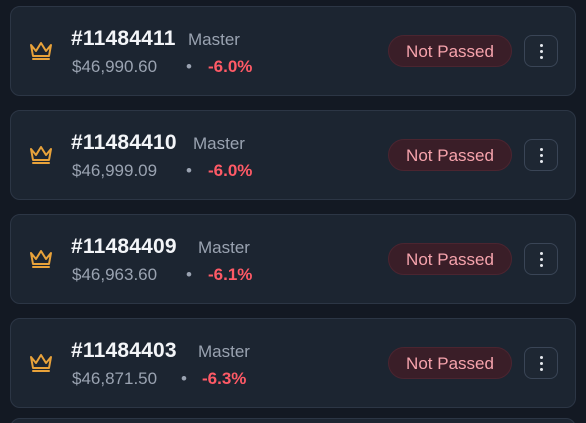  I want to click on account-card-partial, so click(293, 420).